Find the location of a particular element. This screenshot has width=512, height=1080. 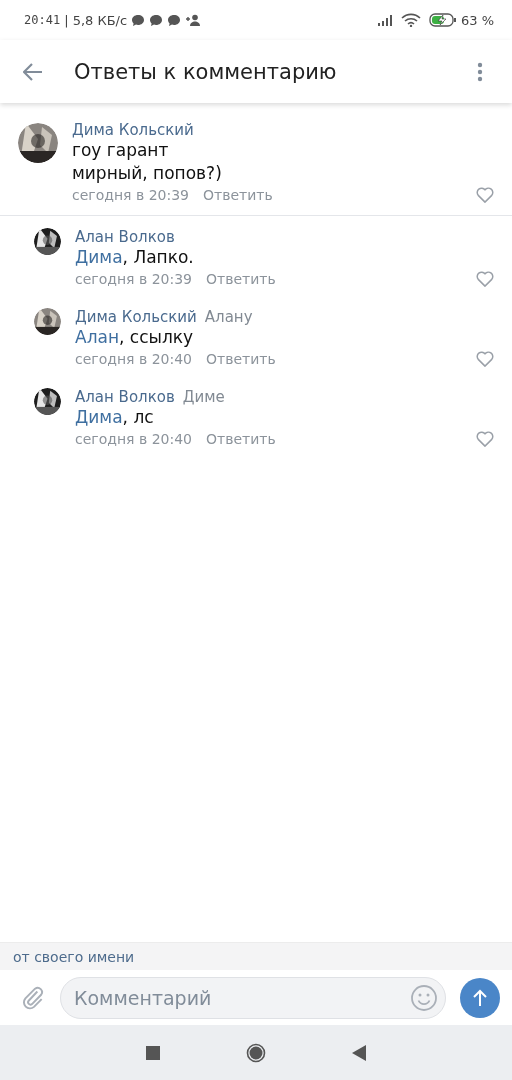

recents-button is located at coordinates (153, 1052).